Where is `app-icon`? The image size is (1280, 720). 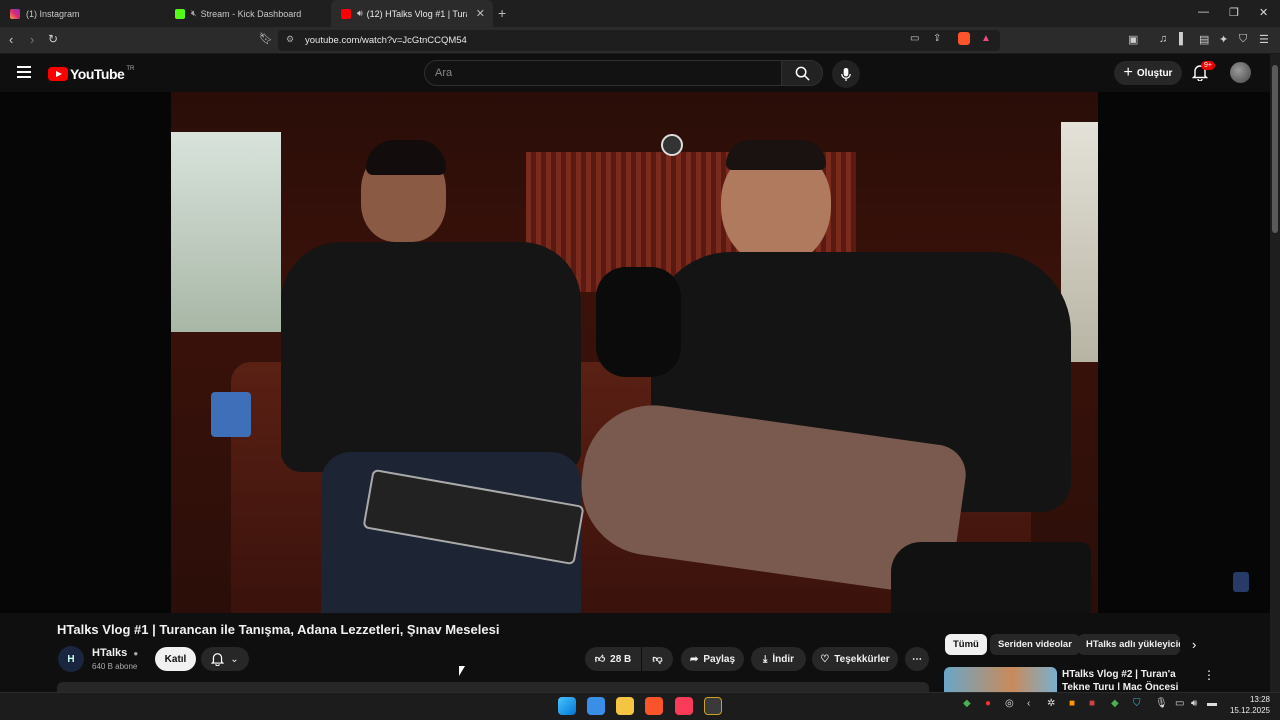 app-icon is located at coordinates (713, 706).